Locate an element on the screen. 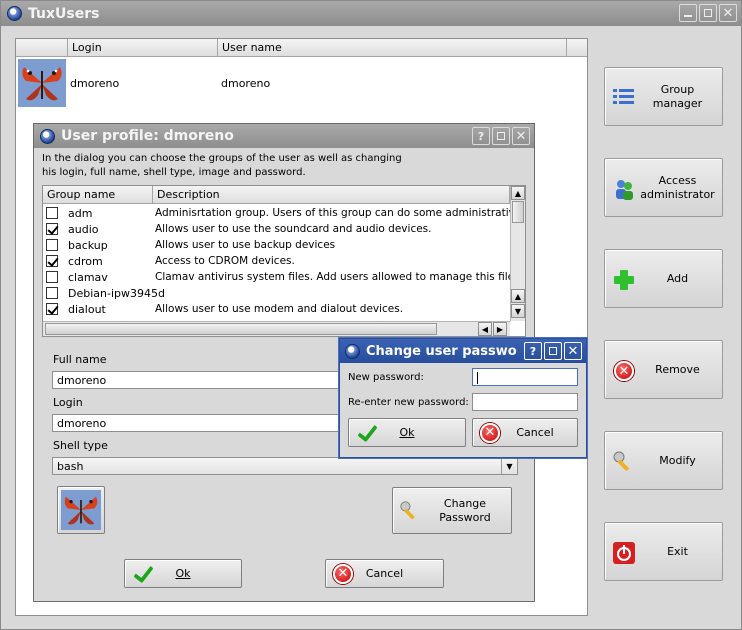 This screenshot has width=742, height=630. hscroll-thumb is located at coordinates (241, 329).